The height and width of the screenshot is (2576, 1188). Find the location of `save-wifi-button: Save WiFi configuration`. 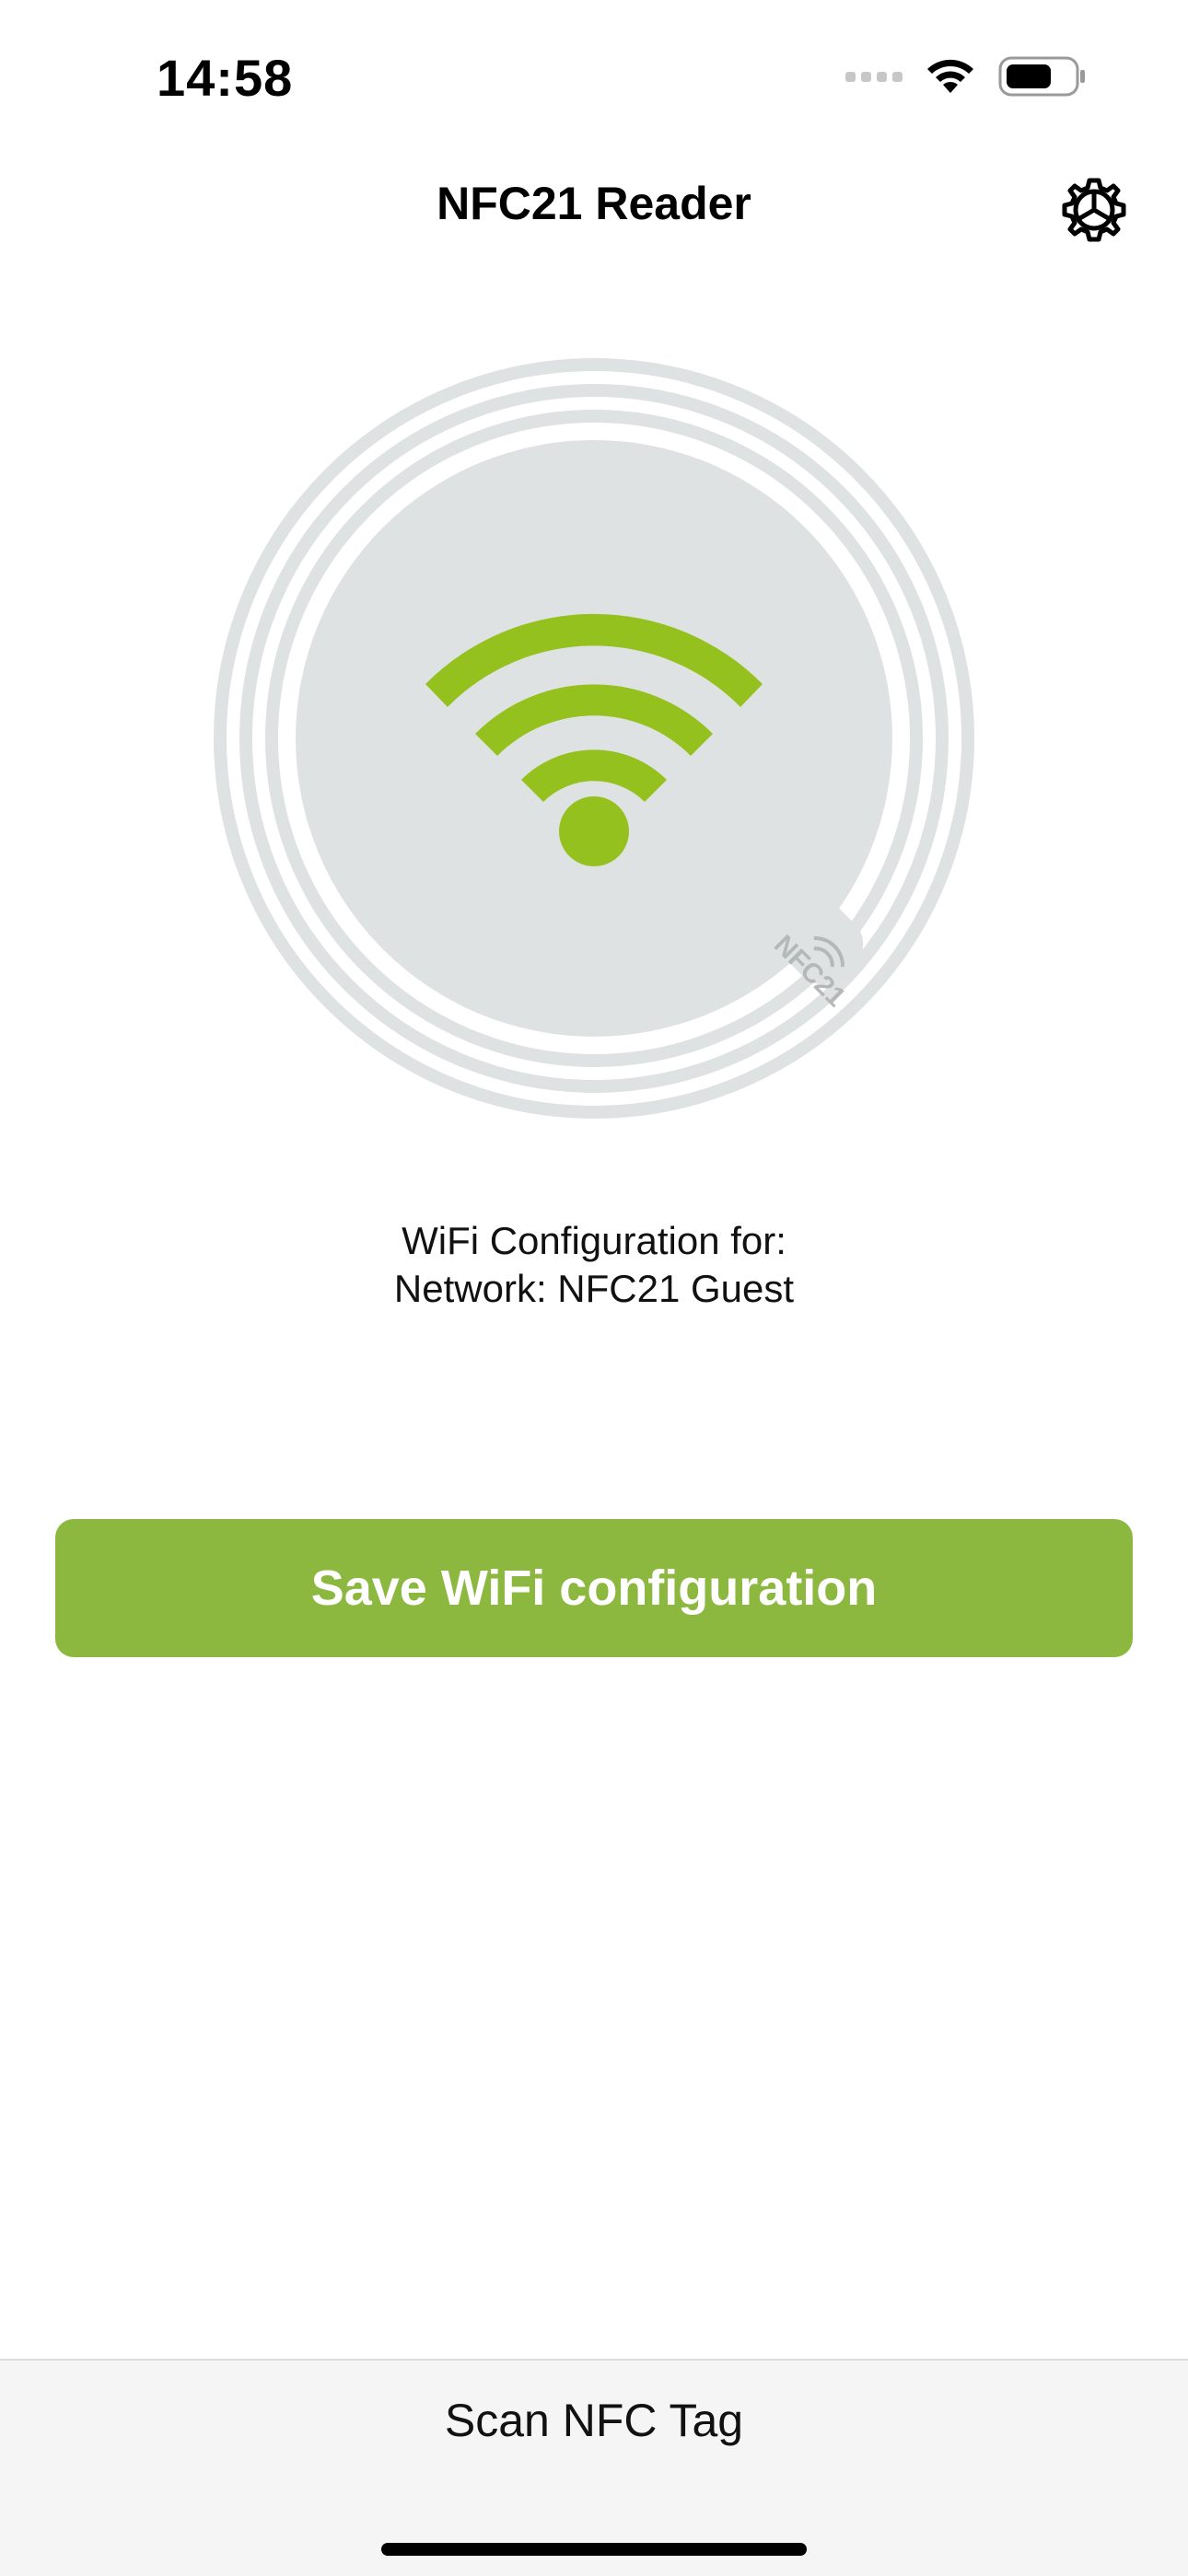

save-wifi-button: Save WiFi configuration is located at coordinates (594, 1588).